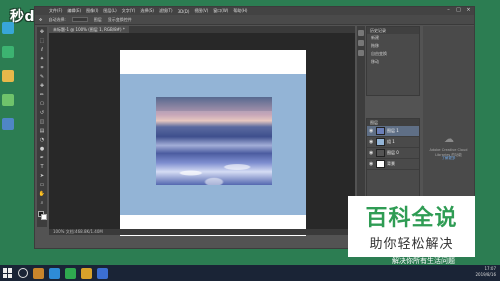  I want to click on menu-item: 选择(S), so click(147, 11).